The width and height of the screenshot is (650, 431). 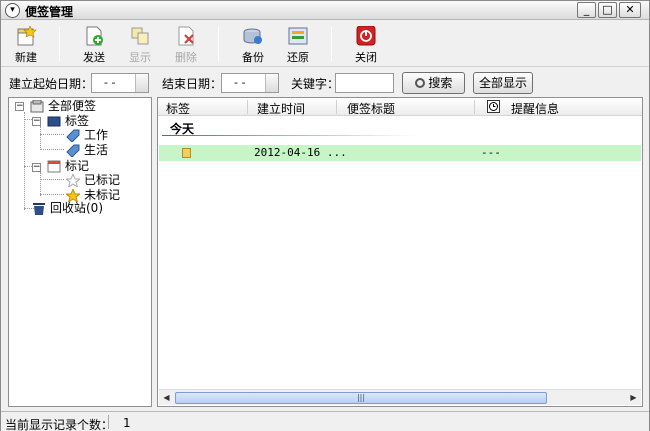 What do you see at coordinates (240, 82) in the screenshot?
I see `end-date-value: - -` at bounding box center [240, 82].